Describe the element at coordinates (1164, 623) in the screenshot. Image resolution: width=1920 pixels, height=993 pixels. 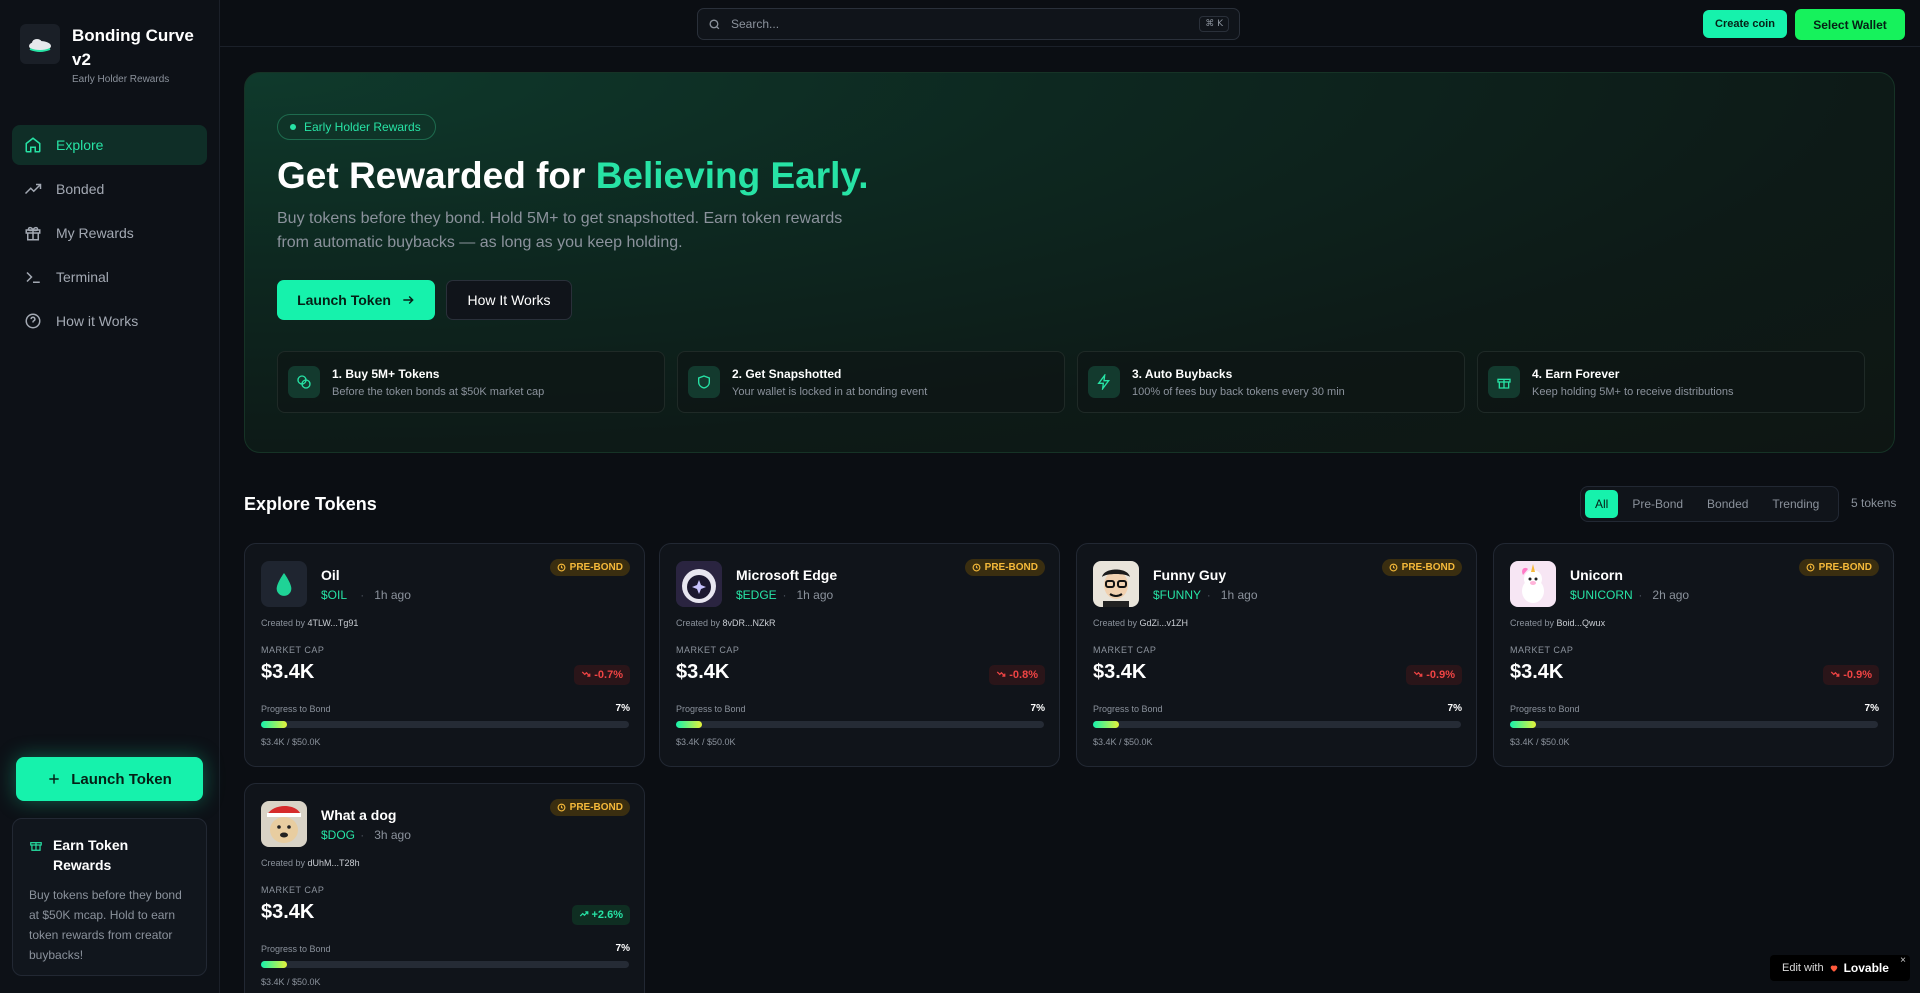
I see `creator-address: GdZi...v1ZH` at that location.